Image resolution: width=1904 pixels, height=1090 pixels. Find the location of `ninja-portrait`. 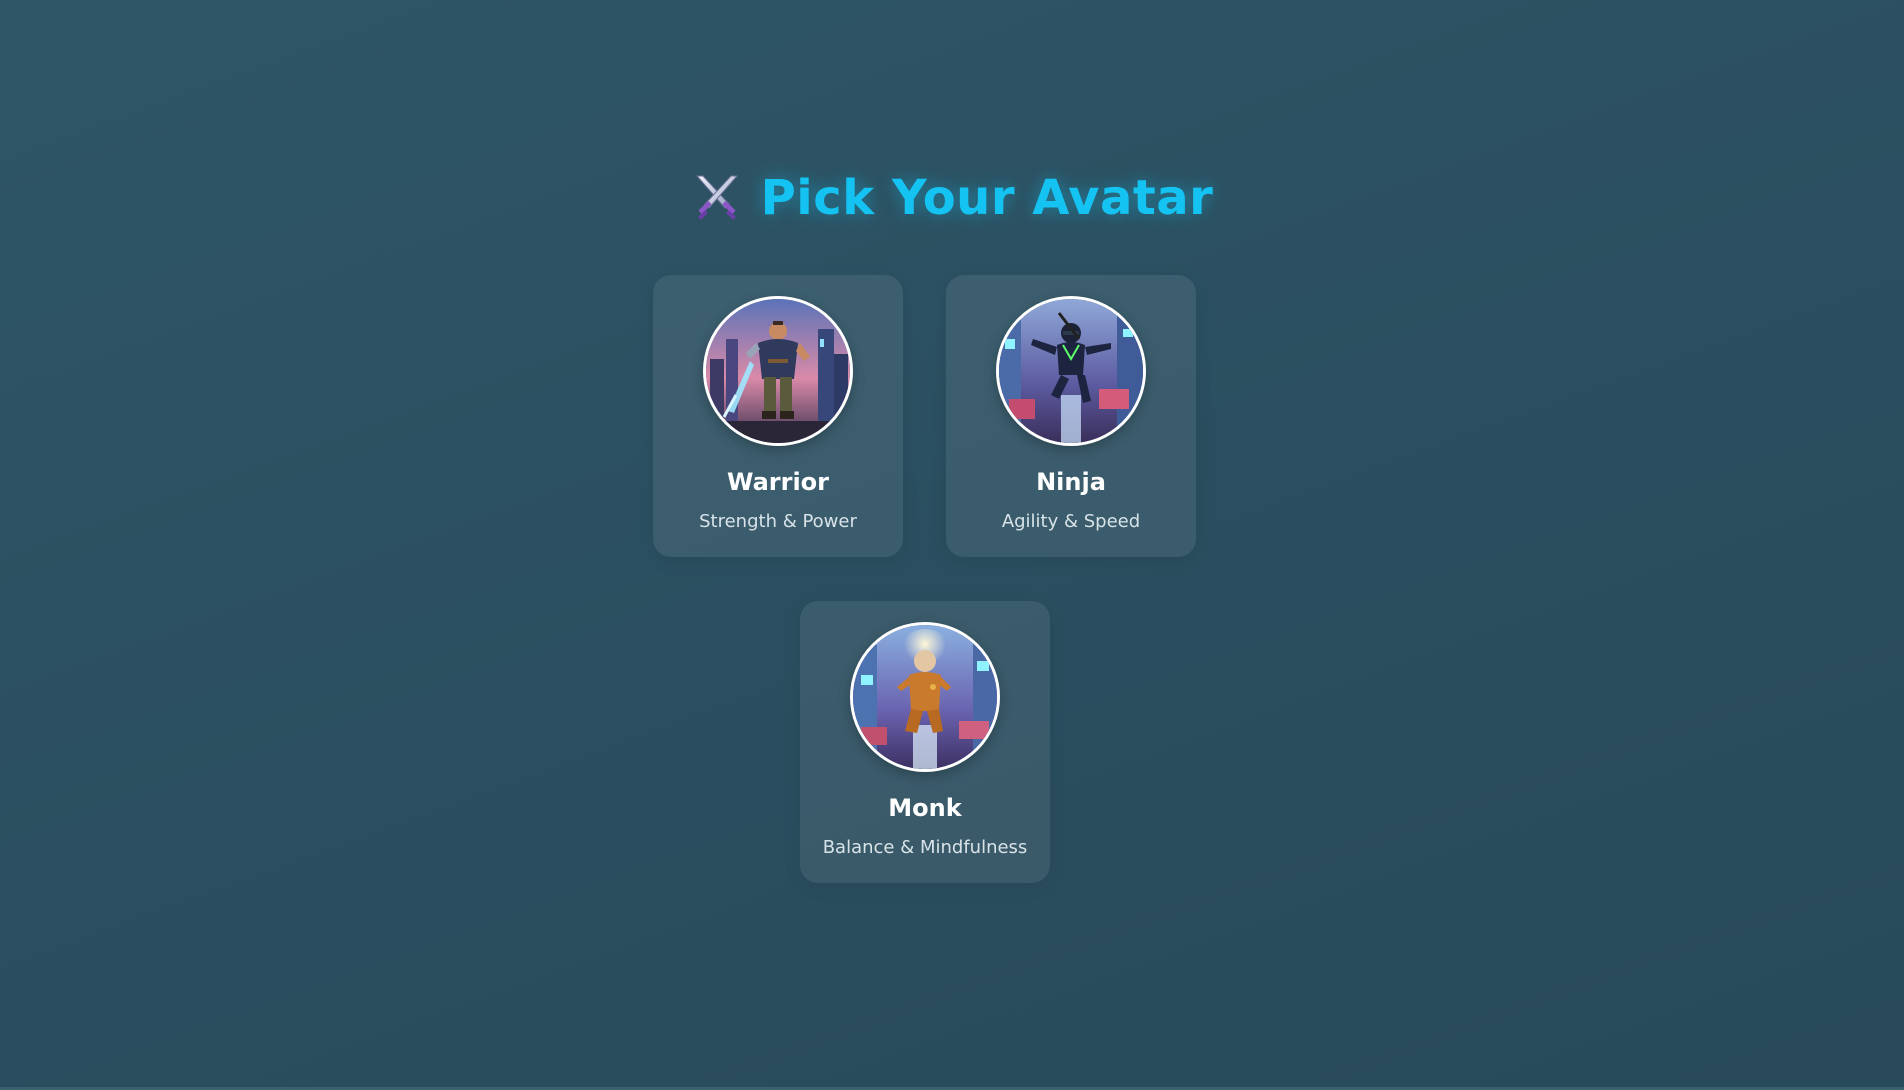

ninja-portrait is located at coordinates (1071, 371).